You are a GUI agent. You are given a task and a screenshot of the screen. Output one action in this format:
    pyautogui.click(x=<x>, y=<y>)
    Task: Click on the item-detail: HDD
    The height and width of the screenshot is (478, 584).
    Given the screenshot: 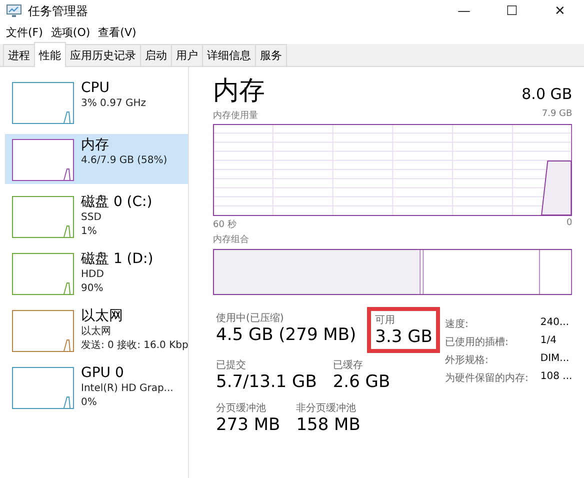 What is the action you would take?
    pyautogui.click(x=93, y=275)
    